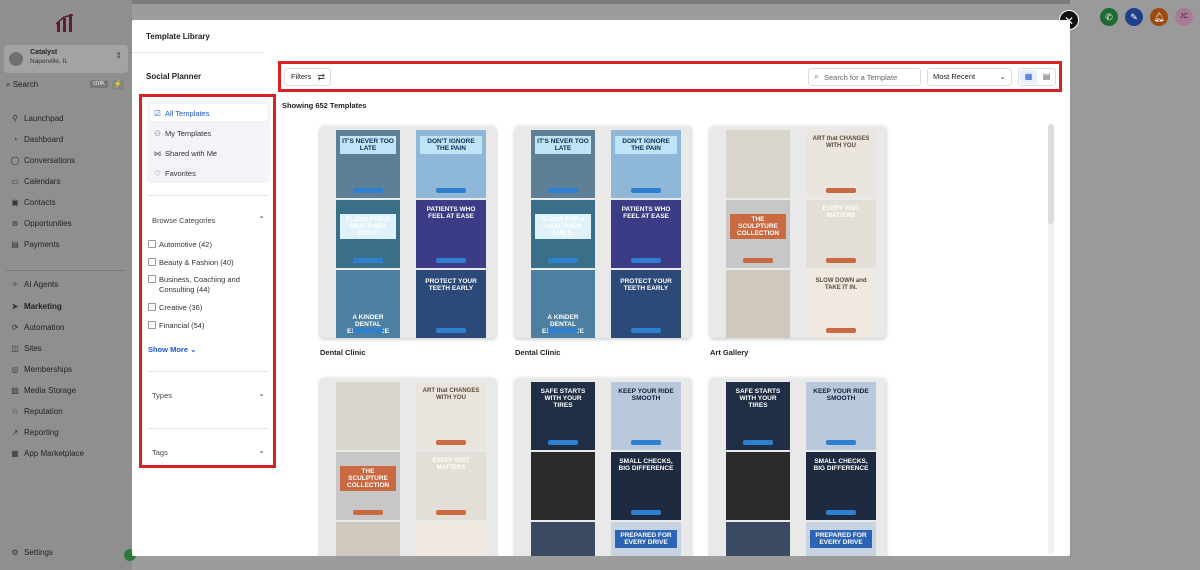 The width and height of the screenshot is (1200, 570). Describe the element at coordinates (36, 307) in the screenshot. I see `sidebar-item-marketing: ➤ Marketing` at that location.